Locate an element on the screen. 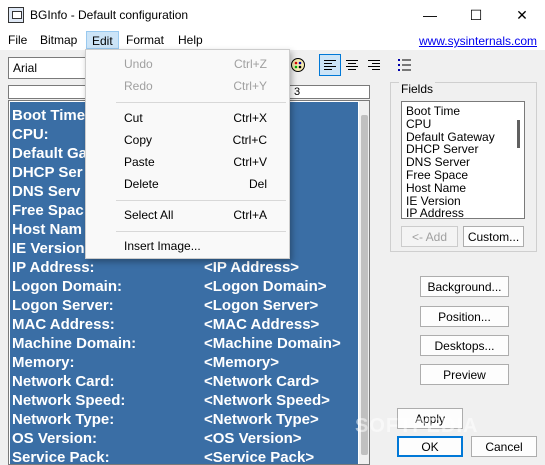  font-name-select: Arial is located at coordinates (48, 68).